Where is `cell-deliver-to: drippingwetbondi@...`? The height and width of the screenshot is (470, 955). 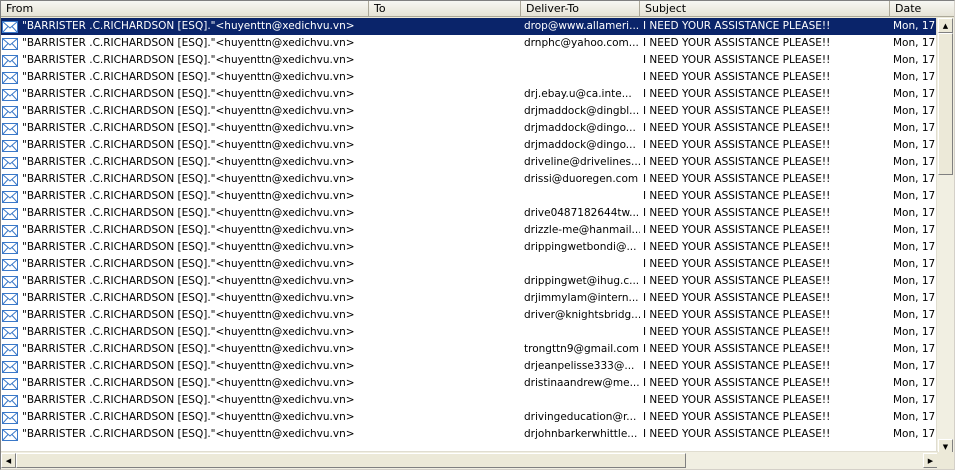
cell-deliver-to: drippingwetbondi@... is located at coordinates (580, 247).